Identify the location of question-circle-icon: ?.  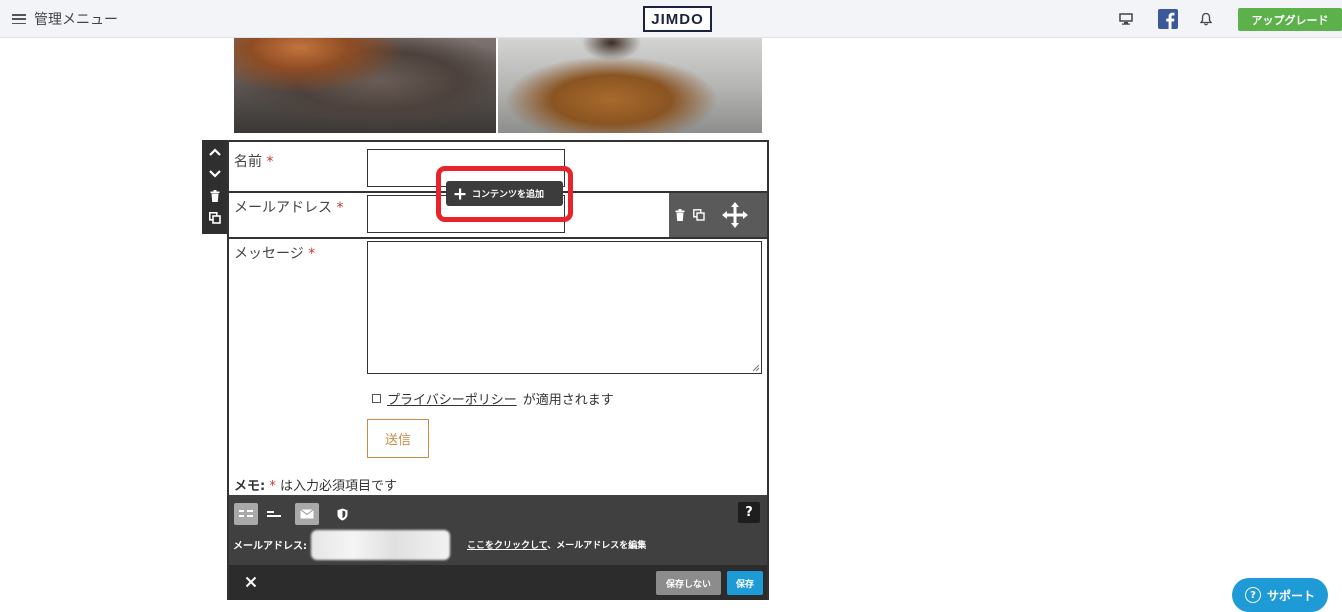
(1252, 595).